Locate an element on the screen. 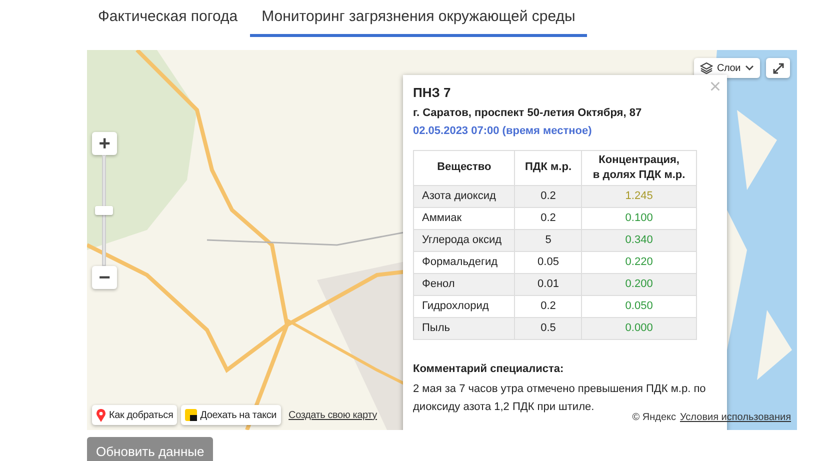 The image size is (820, 461). comment-title: Комментарий специалиста: is located at coordinates (489, 369).